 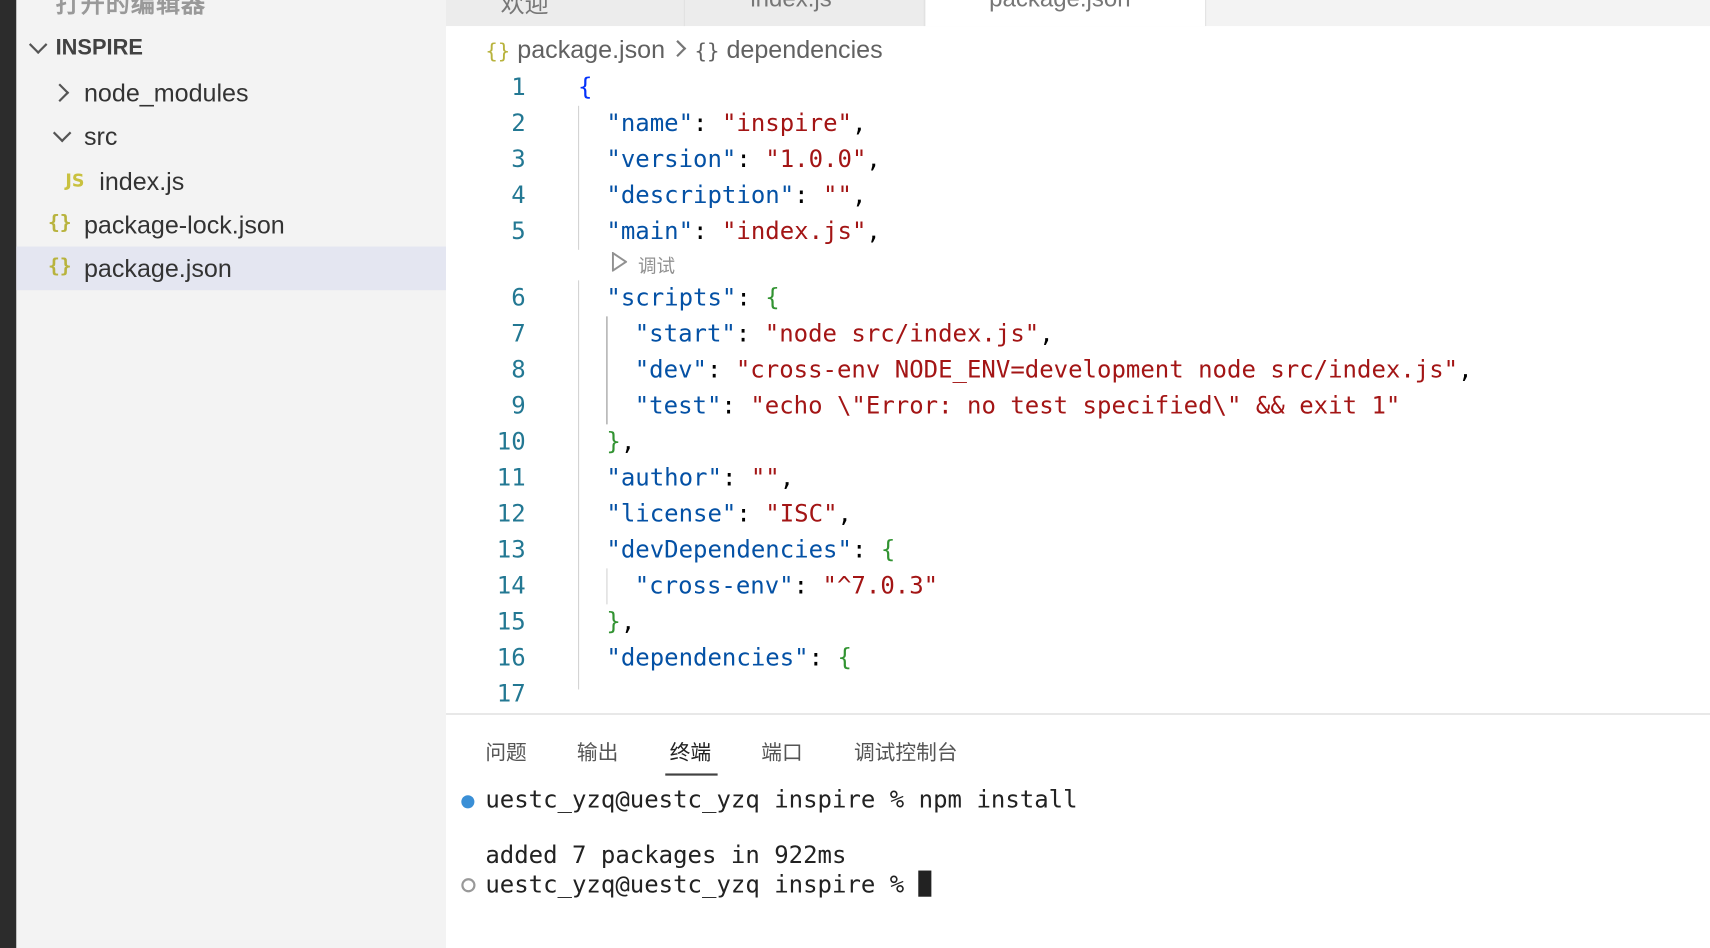 What do you see at coordinates (607, 370) in the screenshot?
I see `indent-guide-active` at bounding box center [607, 370].